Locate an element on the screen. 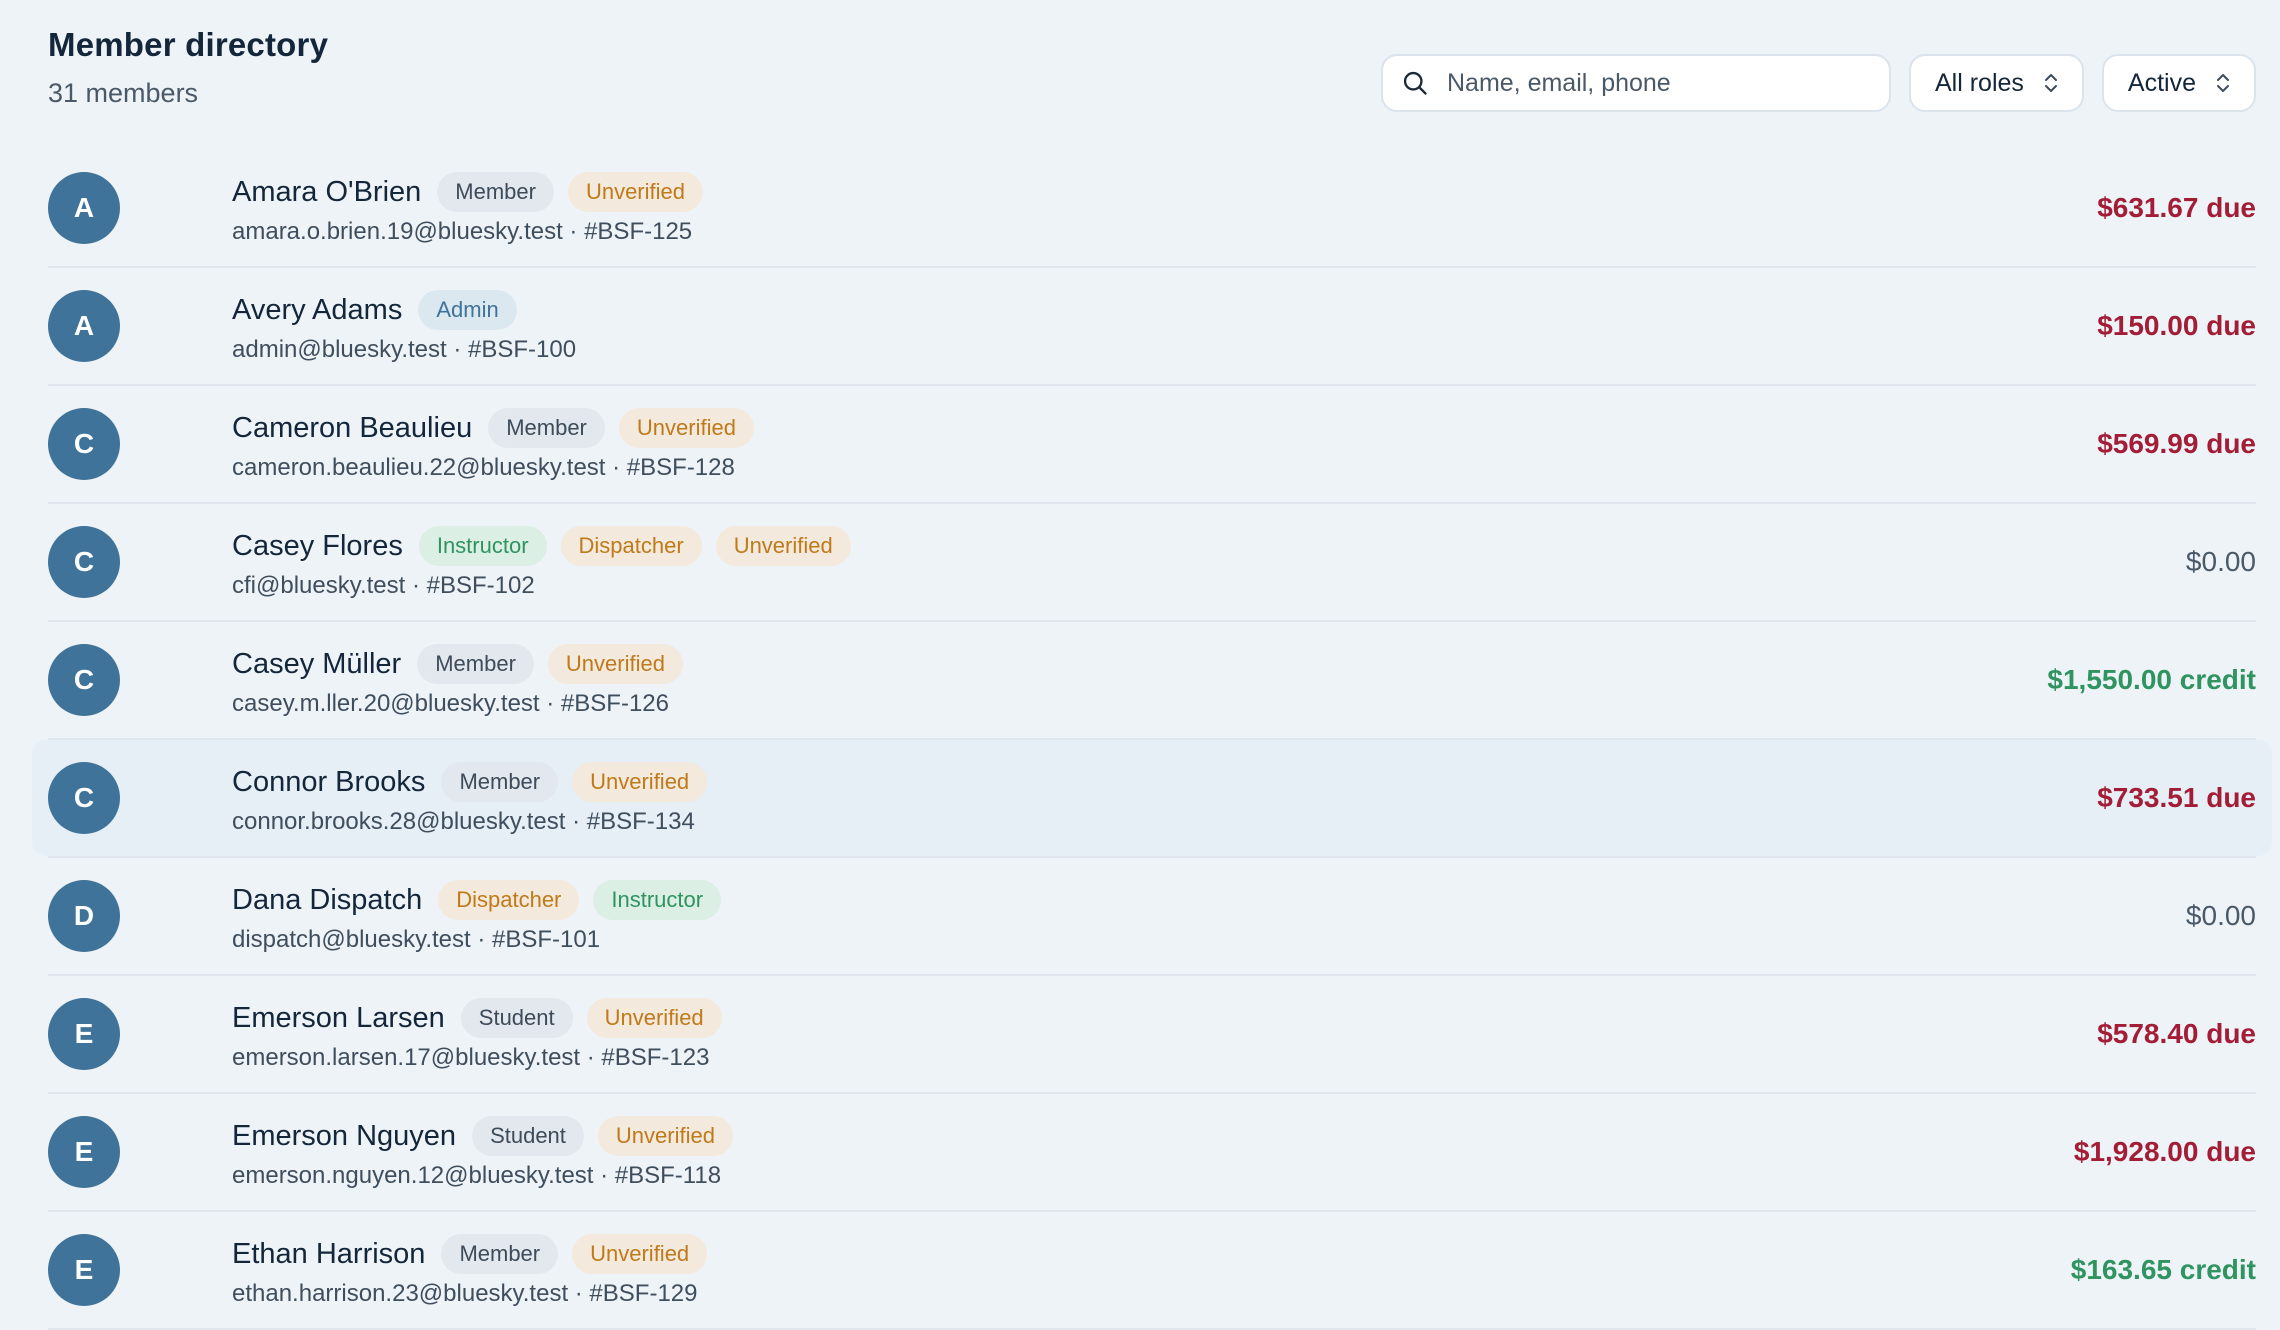 The width and height of the screenshot is (2280, 1330). toolbar: All roles Active is located at coordinates (1818, 83).